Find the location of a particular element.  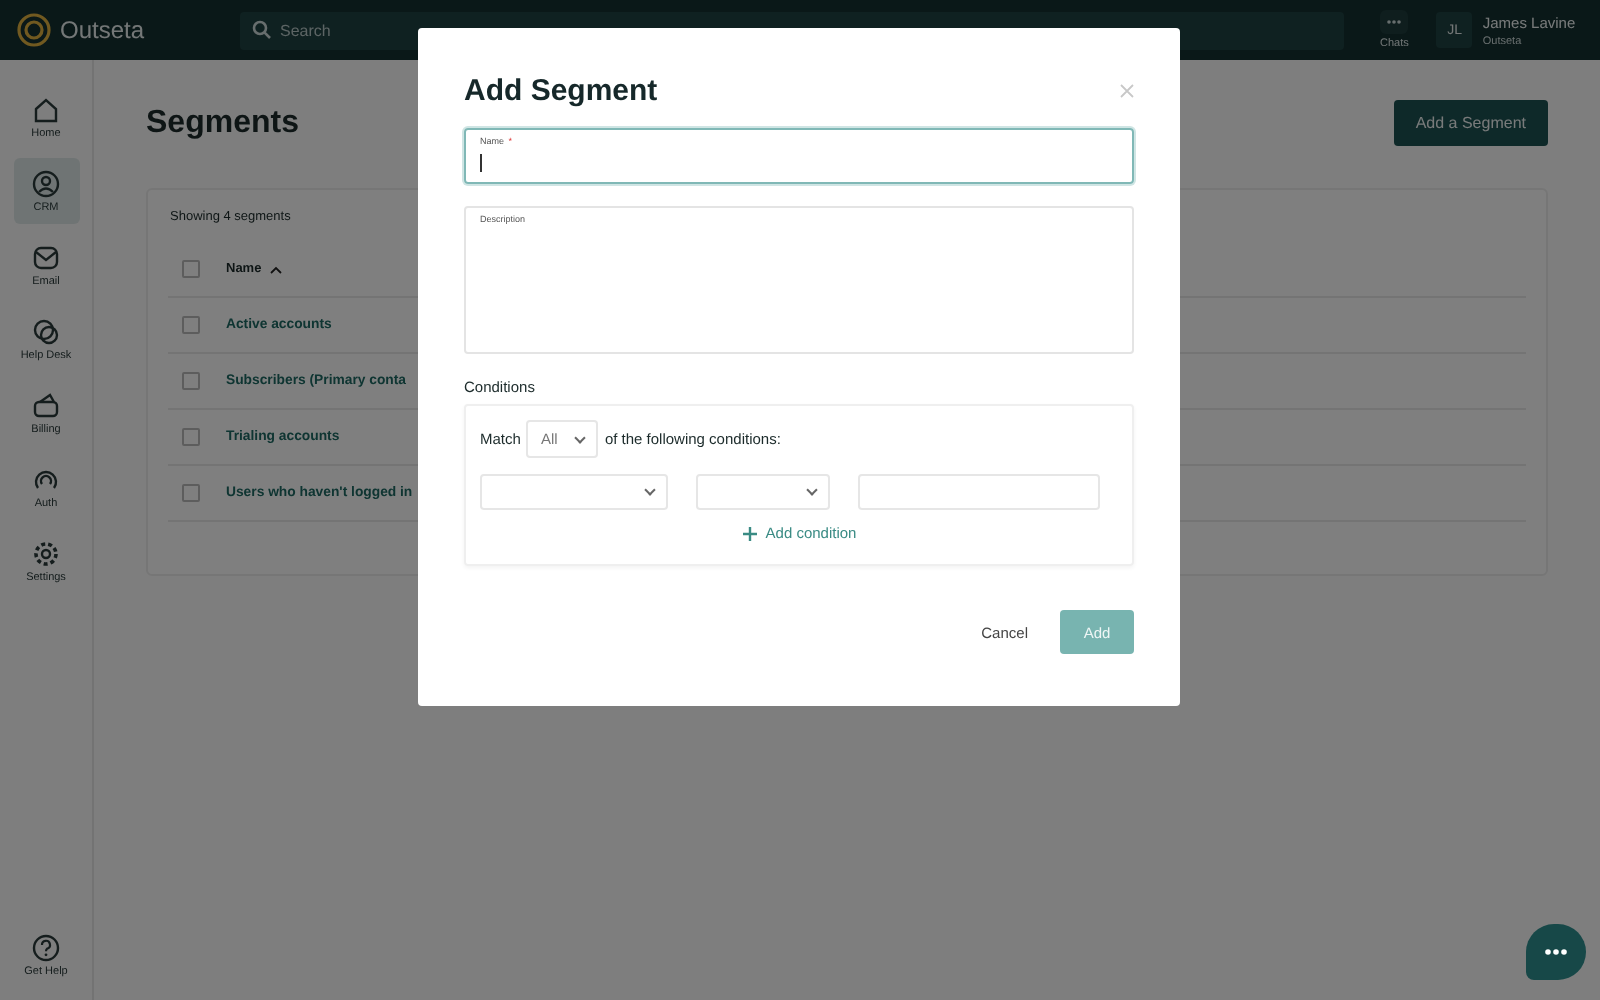

mail-icon is located at coordinates (46, 257).